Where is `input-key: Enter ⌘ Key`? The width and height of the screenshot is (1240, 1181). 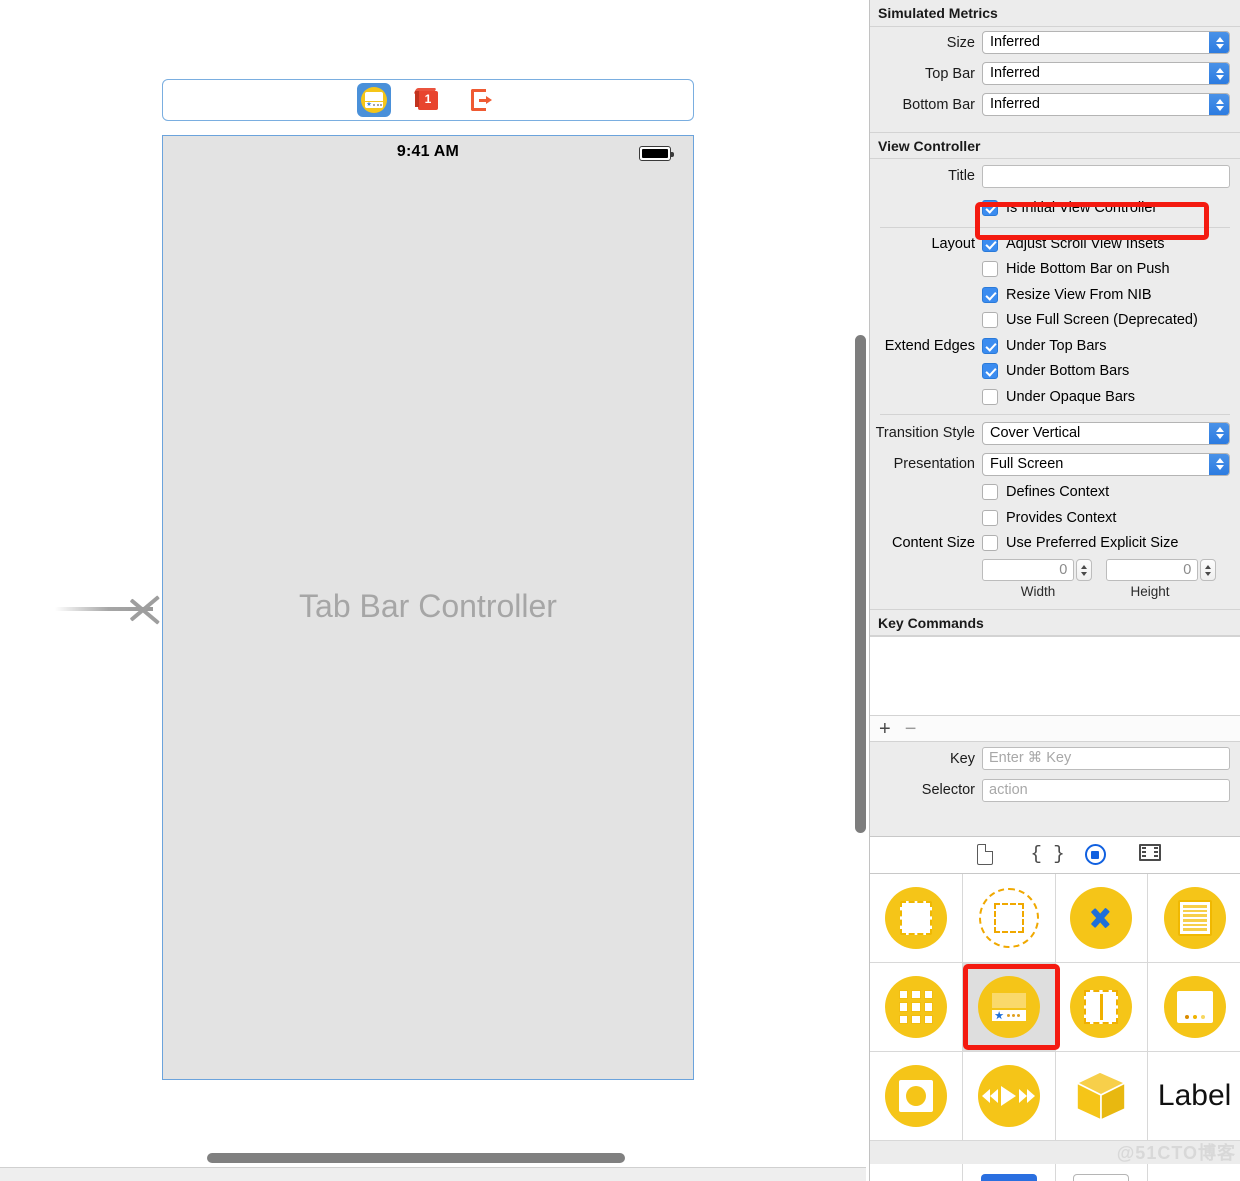 input-key: Enter ⌘ Key is located at coordinates (1106, 758).